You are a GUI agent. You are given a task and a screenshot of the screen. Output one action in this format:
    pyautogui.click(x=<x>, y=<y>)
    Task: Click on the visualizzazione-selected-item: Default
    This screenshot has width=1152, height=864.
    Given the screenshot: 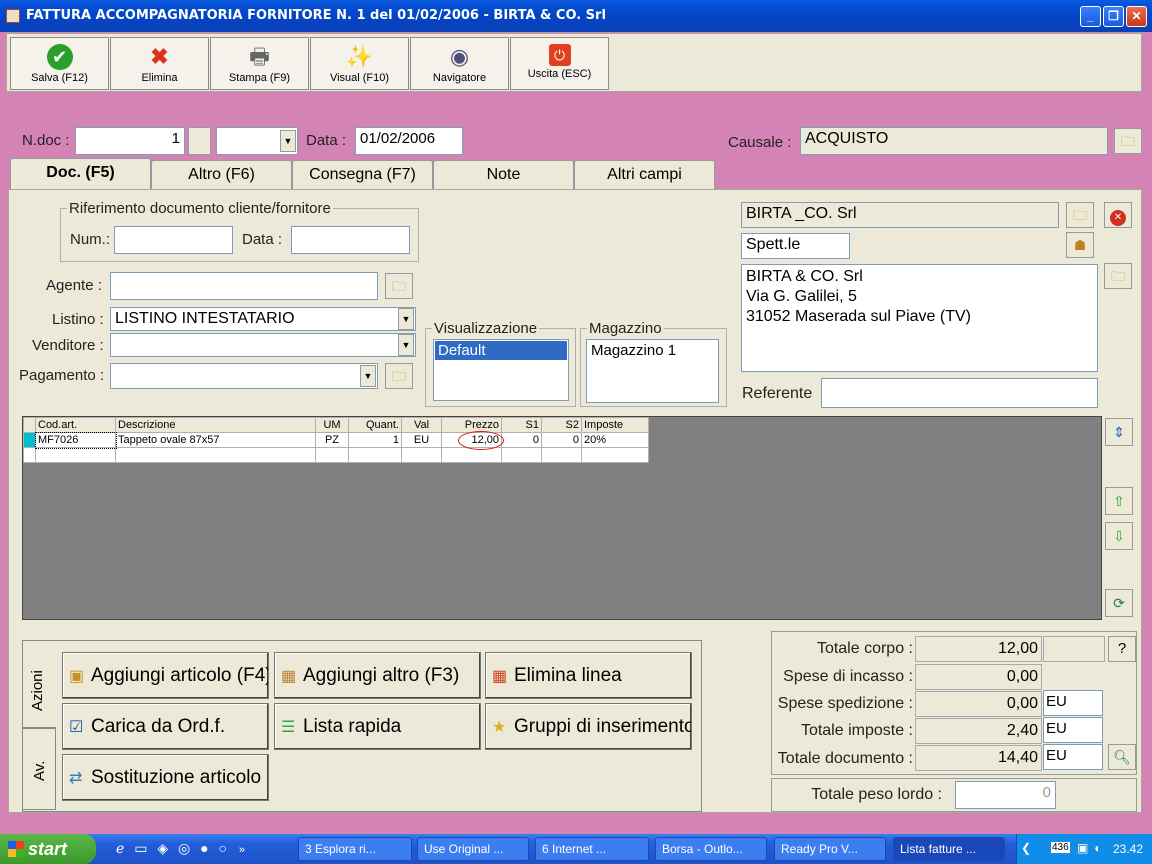 What is the action you would take?
    pyautogui.click(x=501, y=350)
    